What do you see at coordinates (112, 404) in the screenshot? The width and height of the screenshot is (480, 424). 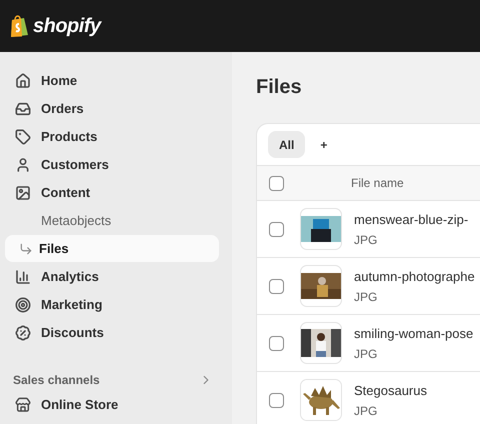 I see `nav-item: Online Store` at bounding box center [112, 404].